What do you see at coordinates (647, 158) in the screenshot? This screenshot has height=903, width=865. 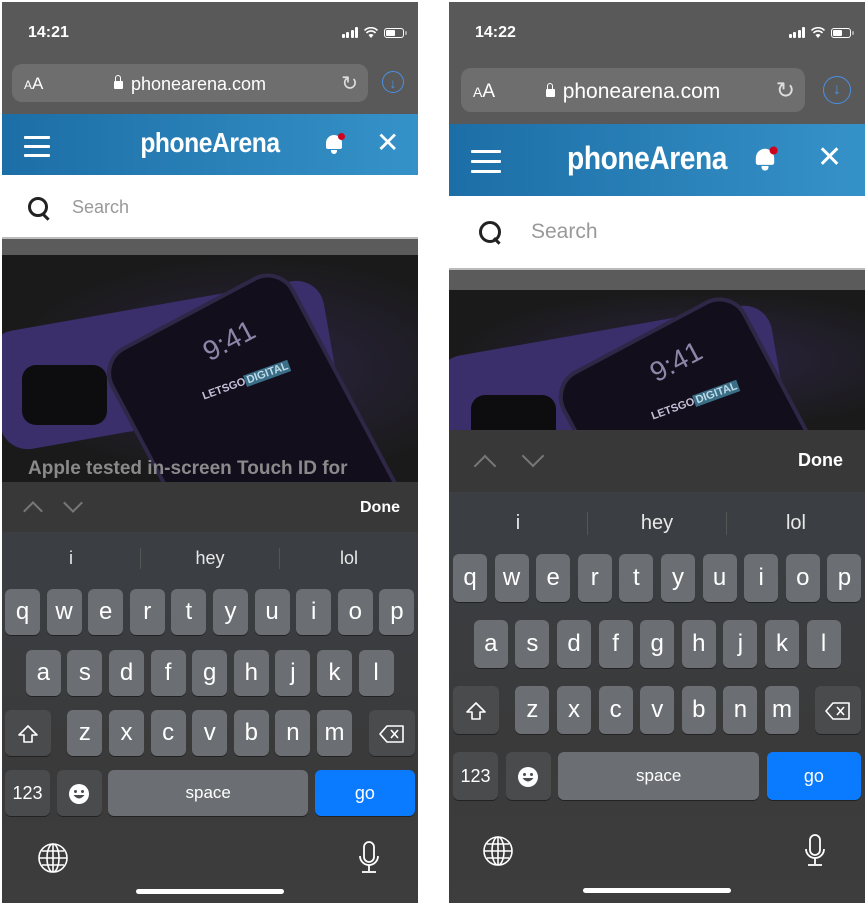 I see `site-logo: phoneArena` at bounding box center [647, 158].